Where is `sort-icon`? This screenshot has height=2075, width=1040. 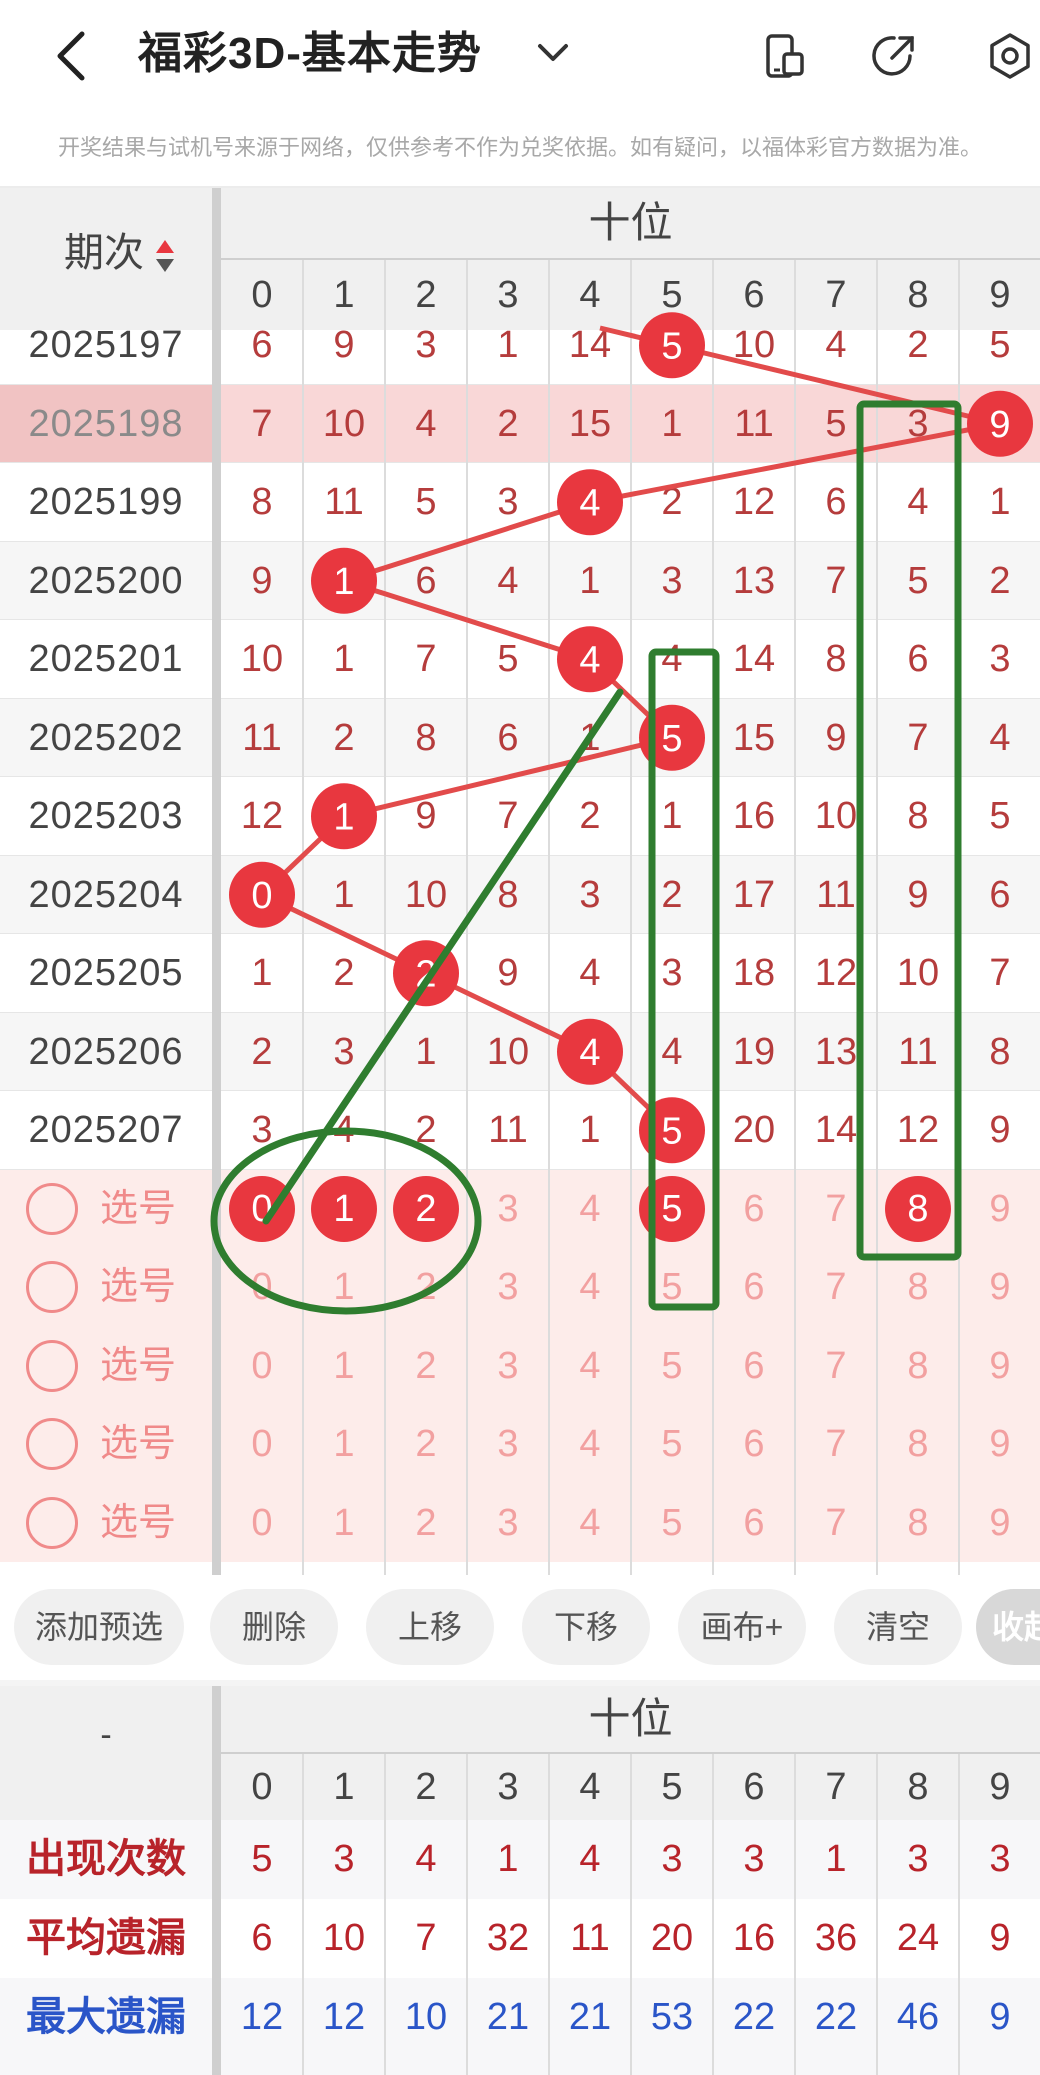
sort-icon is located at coordinates (165, 256).